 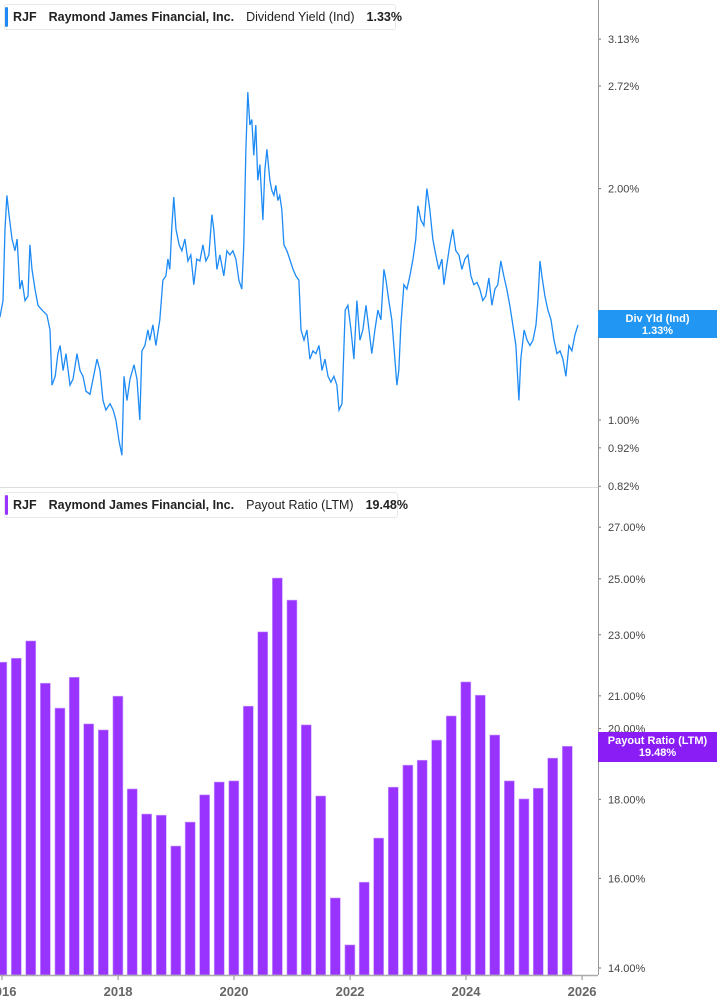 I want to click on bottom-y-tick-label: 25.00%, so click(x=627, y=580).